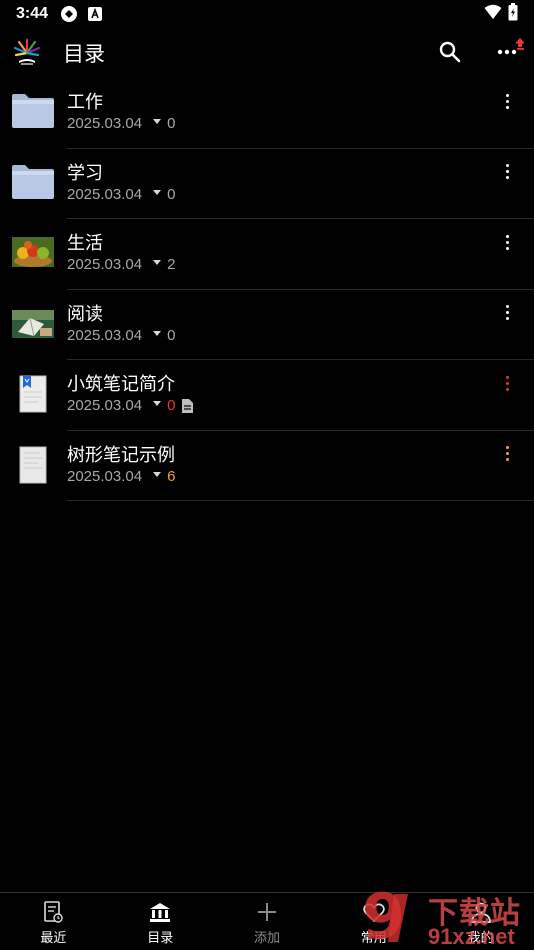 The width and height of the screenshot is (534, 950). I want to click on status-time: 3:44, so click(32, 13).